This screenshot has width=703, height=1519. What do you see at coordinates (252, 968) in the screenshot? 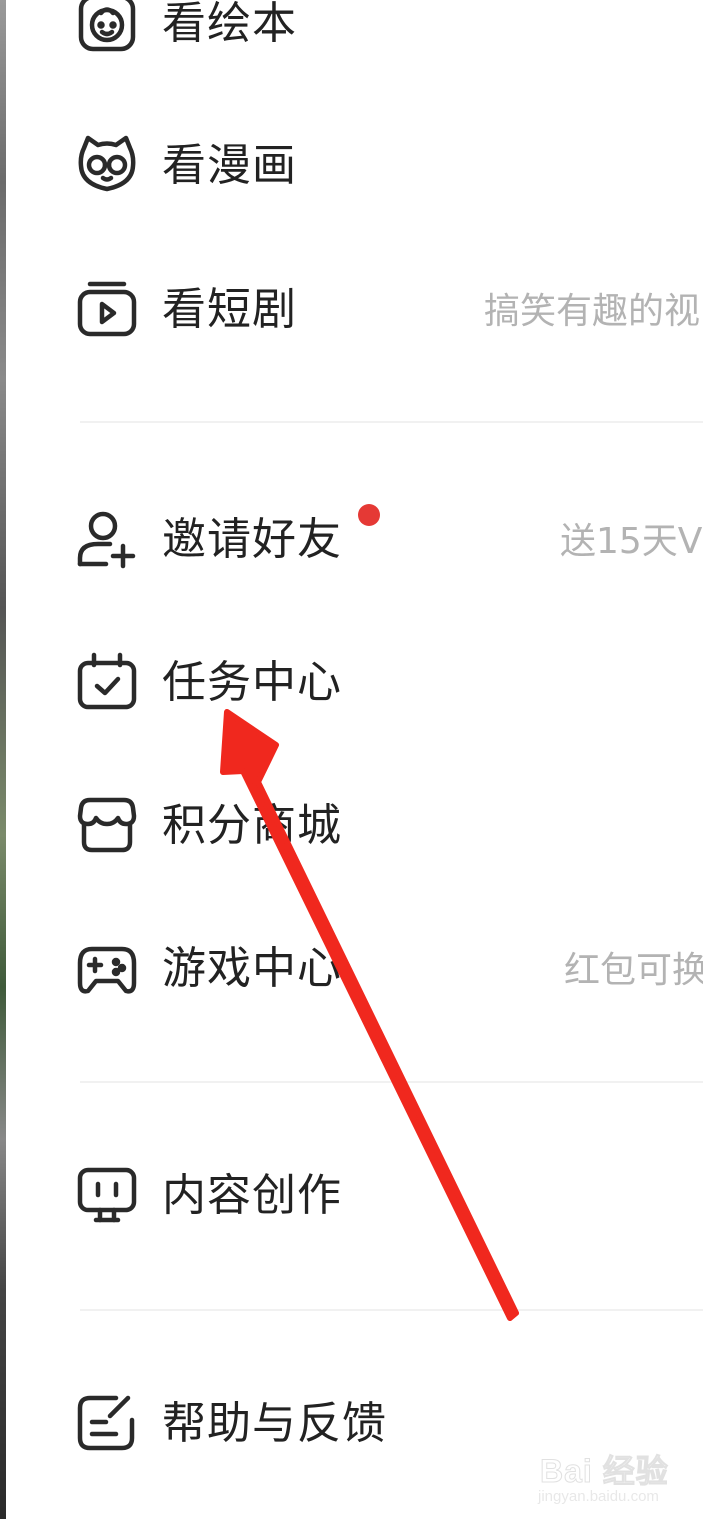
I see `menu-item-label: 游戏中心` at bounding box center [252, 968].